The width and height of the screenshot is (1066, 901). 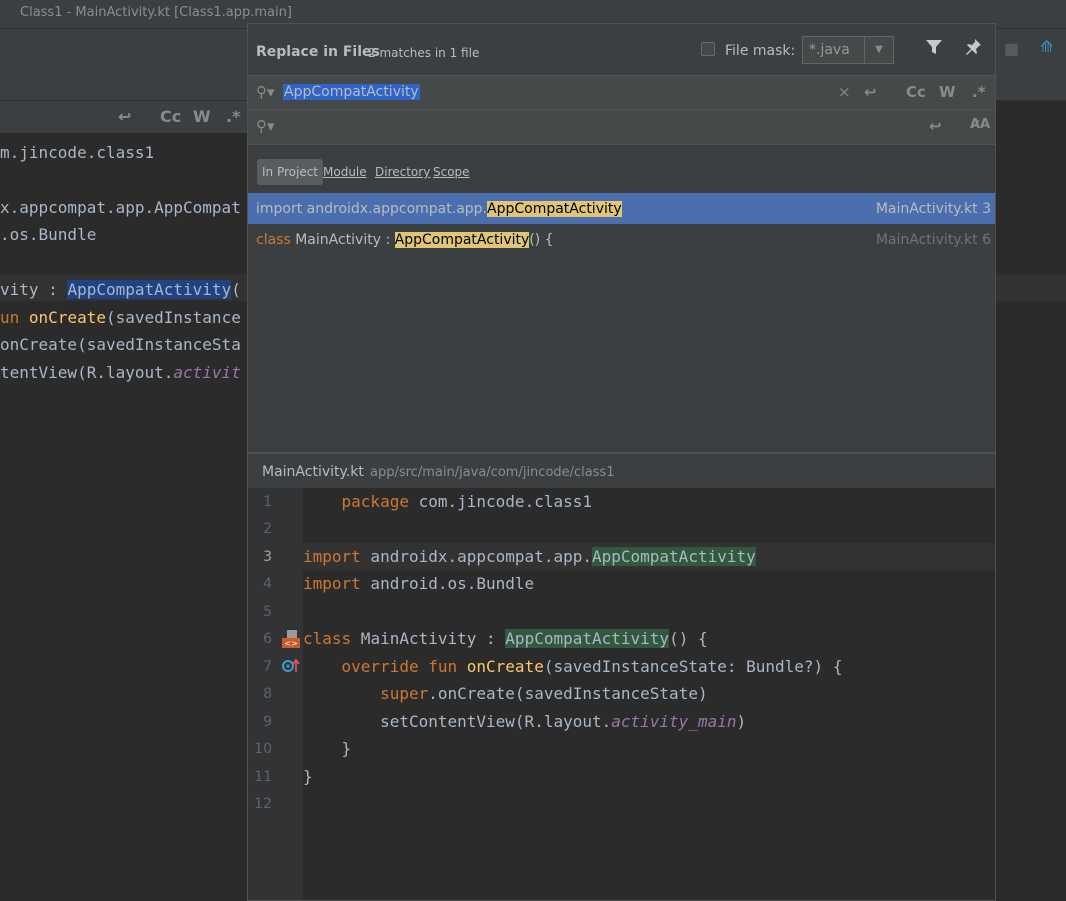 I want to click on match-case-toggle: Cc, so click(x=916, y=92).